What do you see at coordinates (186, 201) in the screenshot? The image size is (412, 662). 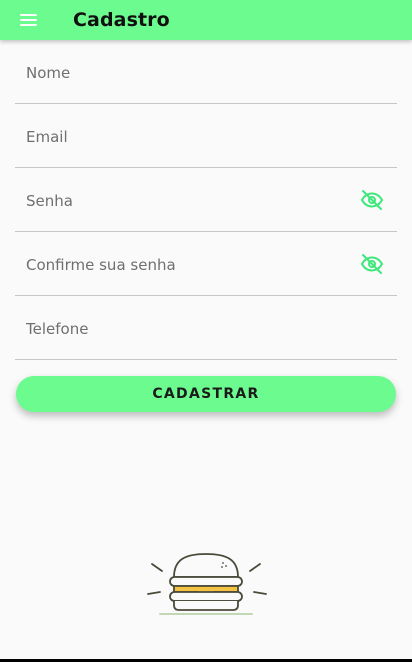 I see `senha-input` at bounding box center [186, 201].